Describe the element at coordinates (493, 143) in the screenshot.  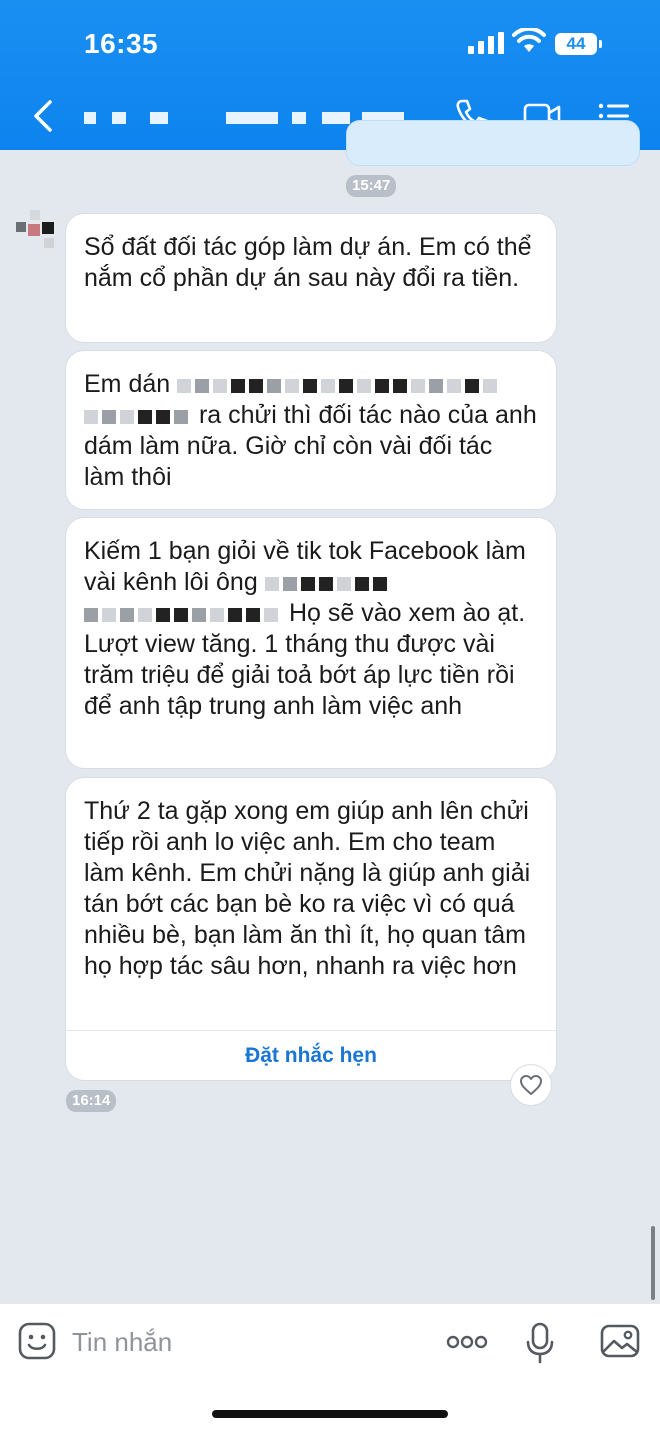
I see `previous-message-bubble` at that location.